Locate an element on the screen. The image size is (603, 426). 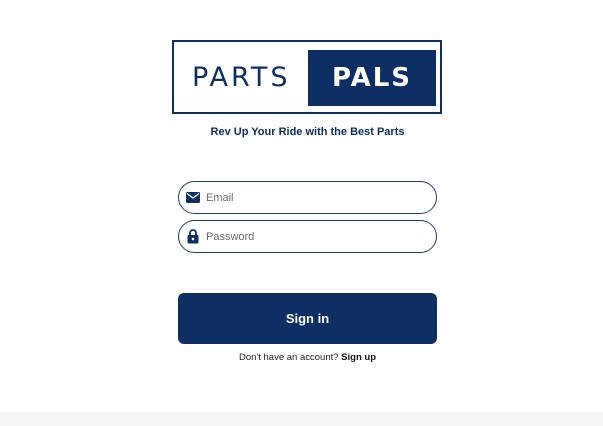
password-field is located at coordinates (307, 236).